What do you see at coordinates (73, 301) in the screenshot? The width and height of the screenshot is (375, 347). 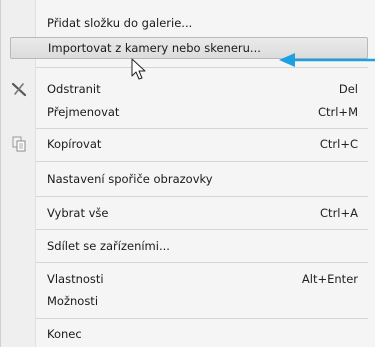 I see `menu-item-label: Možnosti` at bounding box center [73, 301].